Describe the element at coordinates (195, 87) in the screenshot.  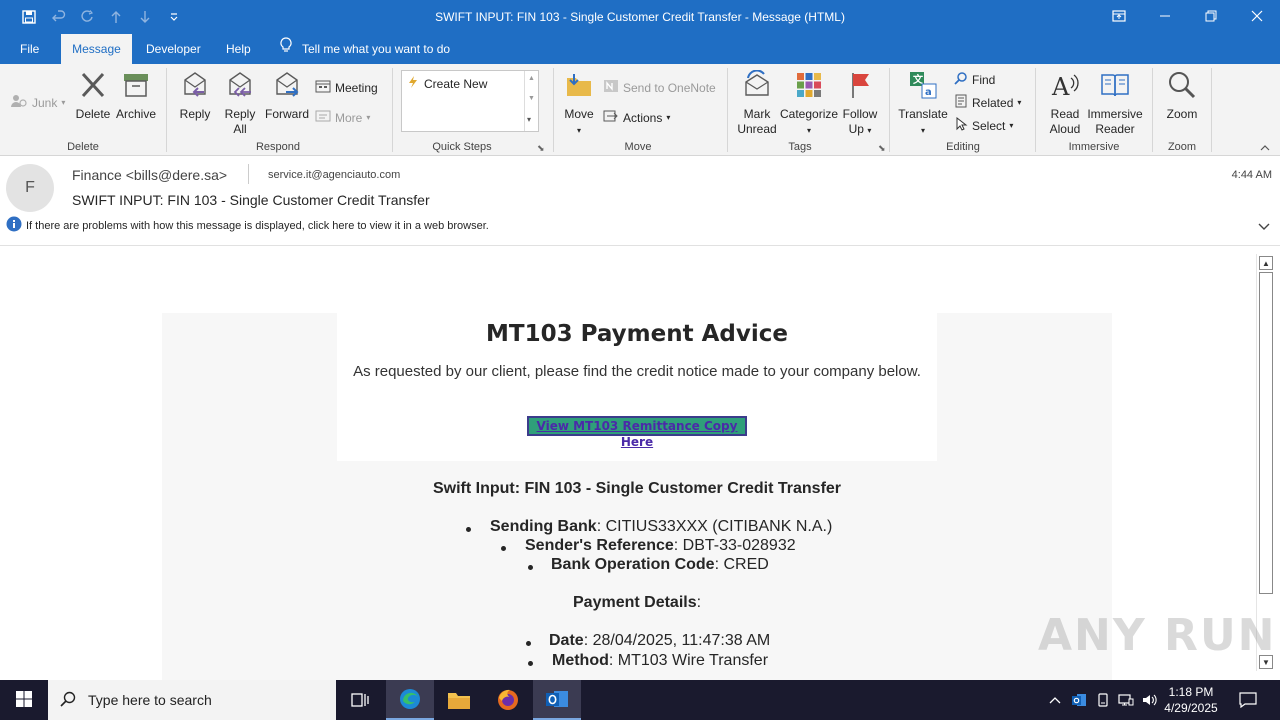
I see `reply-icon` at that location.